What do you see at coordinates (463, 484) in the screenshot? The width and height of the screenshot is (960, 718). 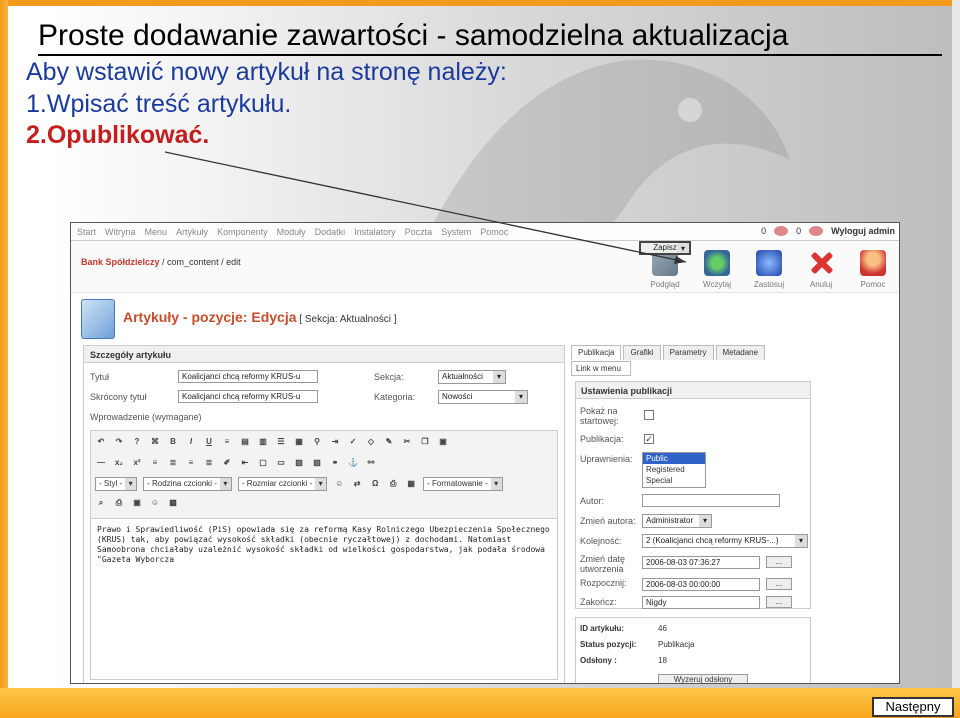 I see `format-select: - Formatowanie -` at bounding box center [463, 484].